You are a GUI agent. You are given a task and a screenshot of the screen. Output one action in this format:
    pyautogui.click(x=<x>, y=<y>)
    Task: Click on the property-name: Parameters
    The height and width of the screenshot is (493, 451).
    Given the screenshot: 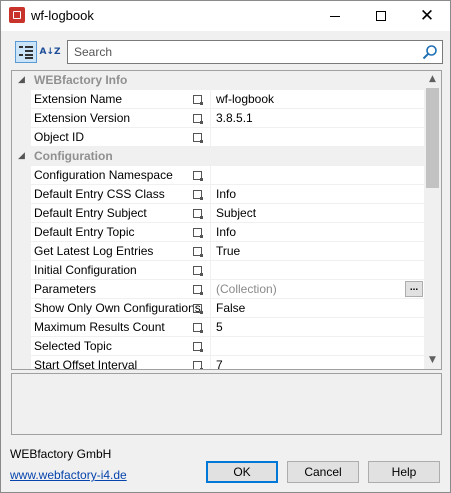 What is the action you would take?
    pyautogui.click(x=121, y=289)
    